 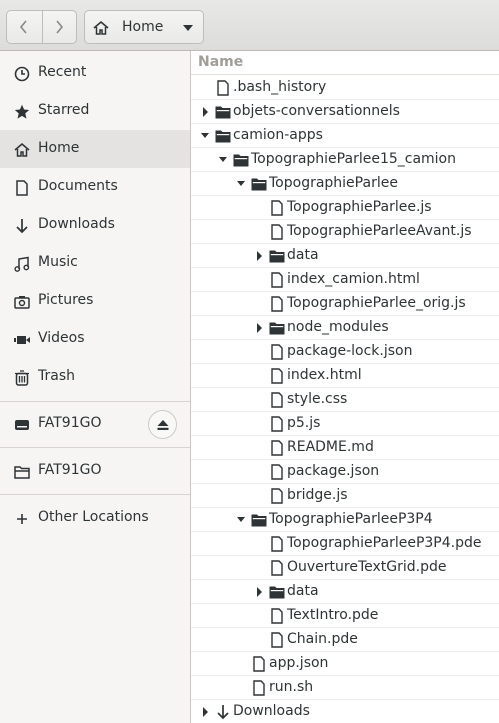 What do you see at coordinates (304, 423) in the screenshot?
I see `file-name: p5.js` at bounding box center [304, 423].